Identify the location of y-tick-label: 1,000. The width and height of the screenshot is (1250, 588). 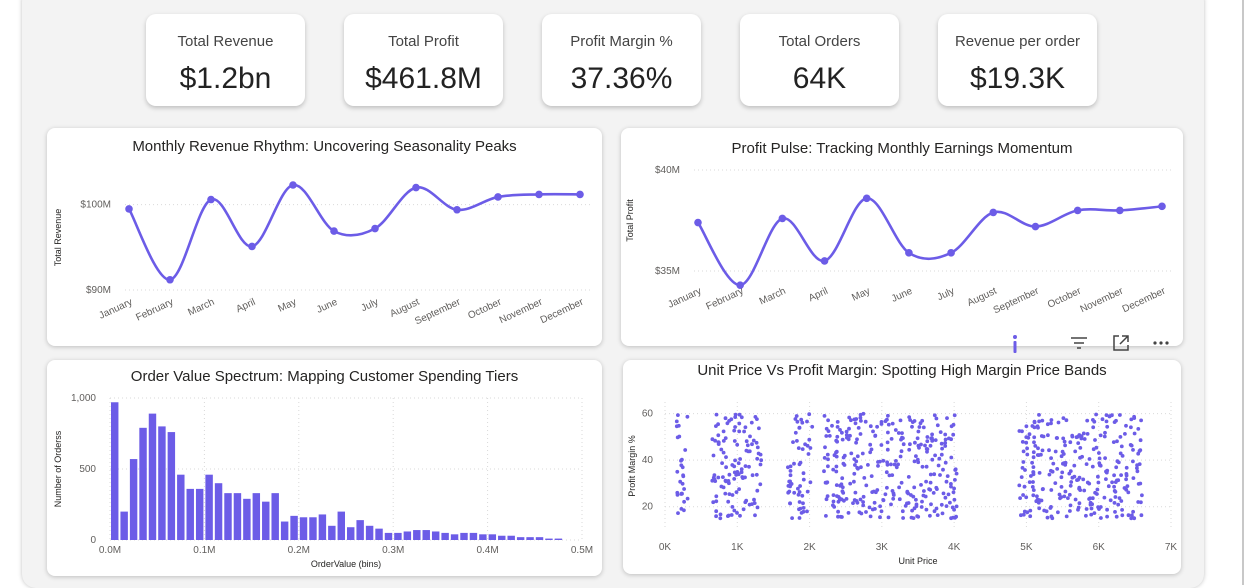
(83, 398).